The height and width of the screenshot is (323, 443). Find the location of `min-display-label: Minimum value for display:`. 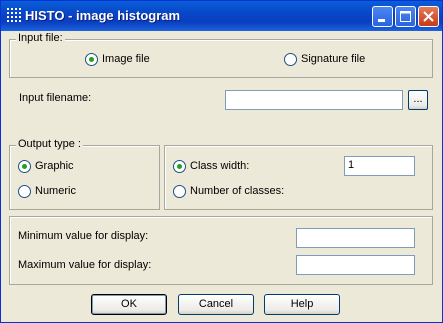

min-display-label: Minimum value for display: is located at coordinates (83, 236).